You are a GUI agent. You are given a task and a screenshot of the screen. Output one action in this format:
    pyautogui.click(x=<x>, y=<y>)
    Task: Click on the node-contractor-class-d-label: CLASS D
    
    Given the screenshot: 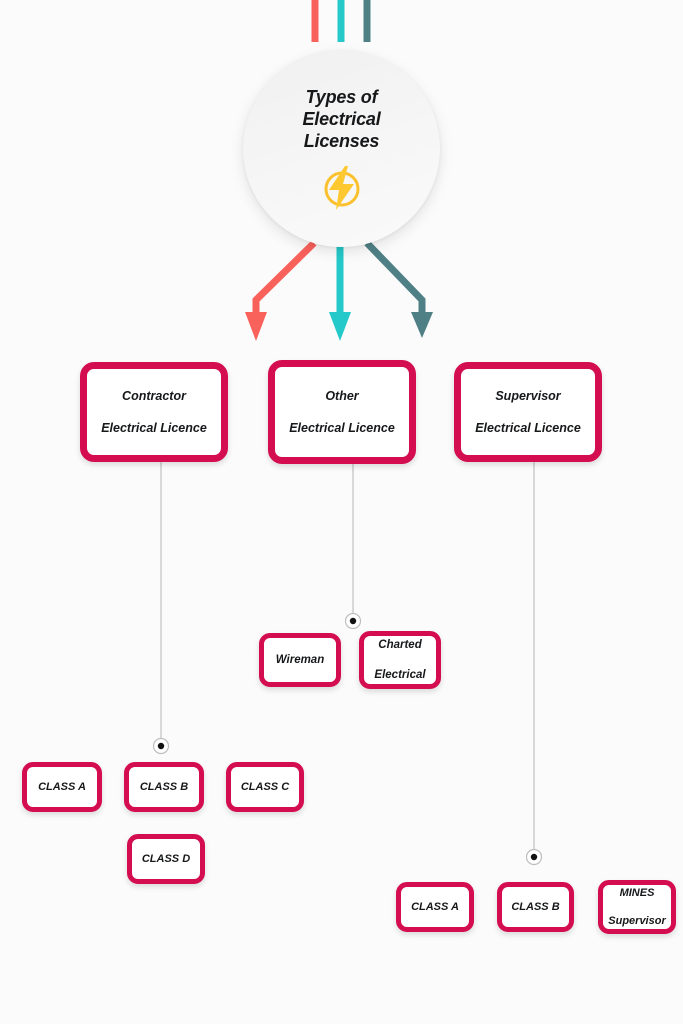 What is the action you would take?
    pyautogui.click(x=166, y=859)
    